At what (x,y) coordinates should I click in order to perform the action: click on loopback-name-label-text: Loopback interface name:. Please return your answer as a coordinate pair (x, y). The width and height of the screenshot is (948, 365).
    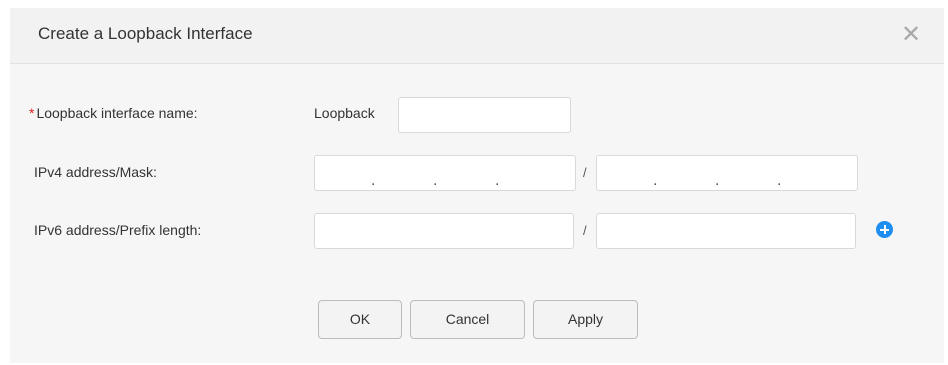
    Looking at the image, I should click on (117, 113).